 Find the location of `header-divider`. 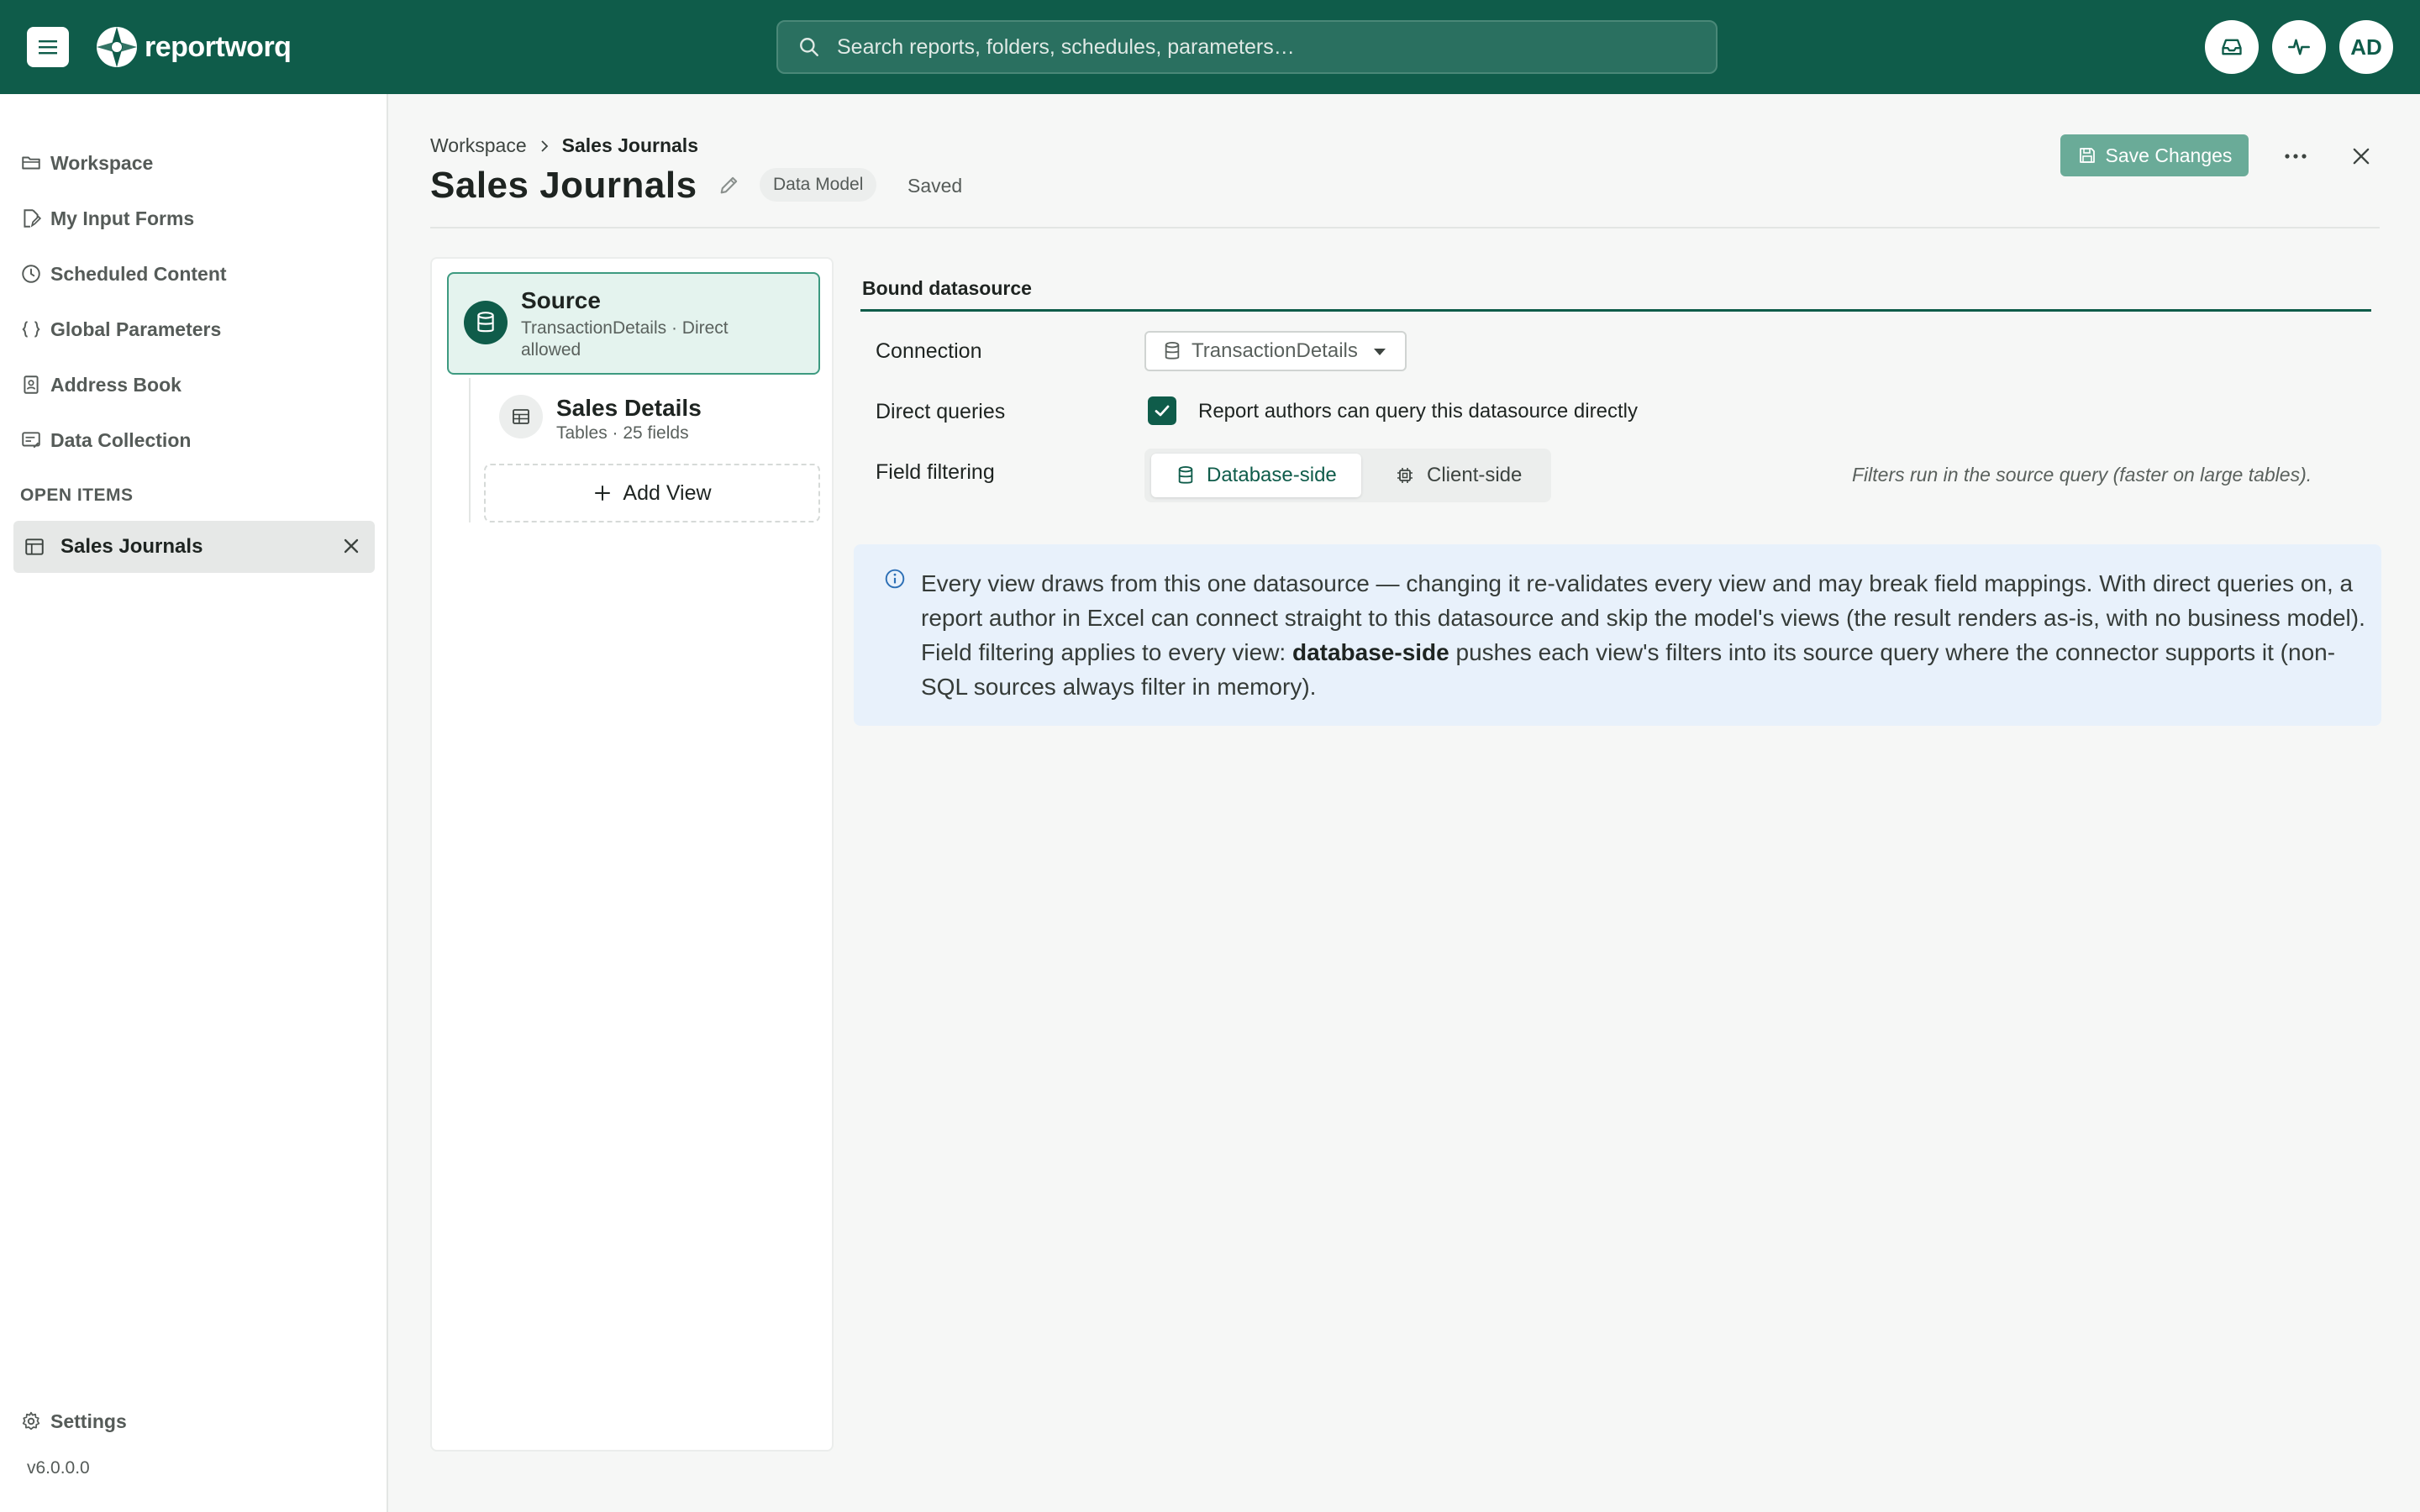

header-divider is located at coordinates (1405, 227).